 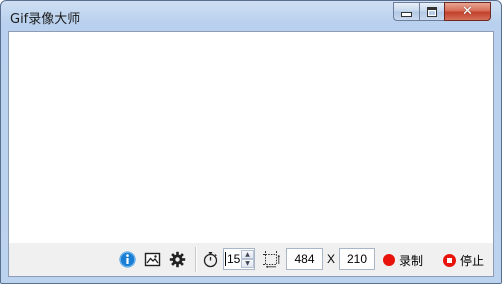 What do you see at coordinates (251, 16) in the screenshot?
I see `title-bar: Gif录像大师 ✕` at bounding box center [251, 16].